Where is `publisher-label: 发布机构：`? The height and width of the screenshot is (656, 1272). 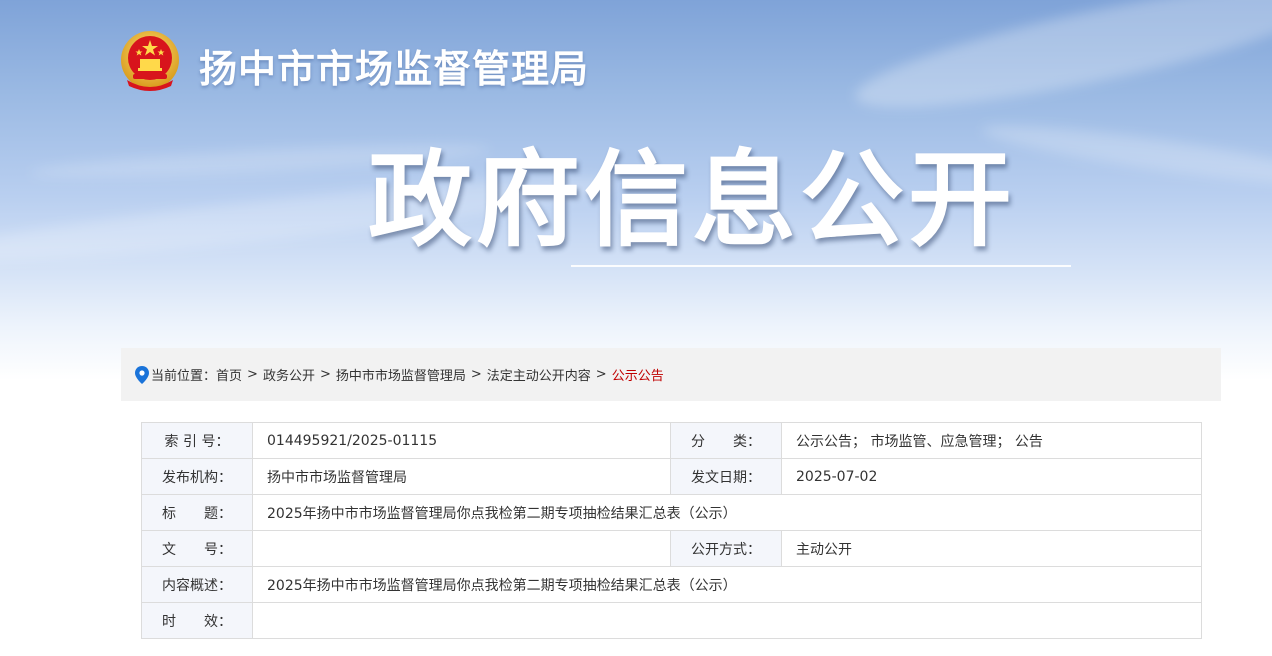 publisher-label: 发布机构： is located at coordinates (197, 476).